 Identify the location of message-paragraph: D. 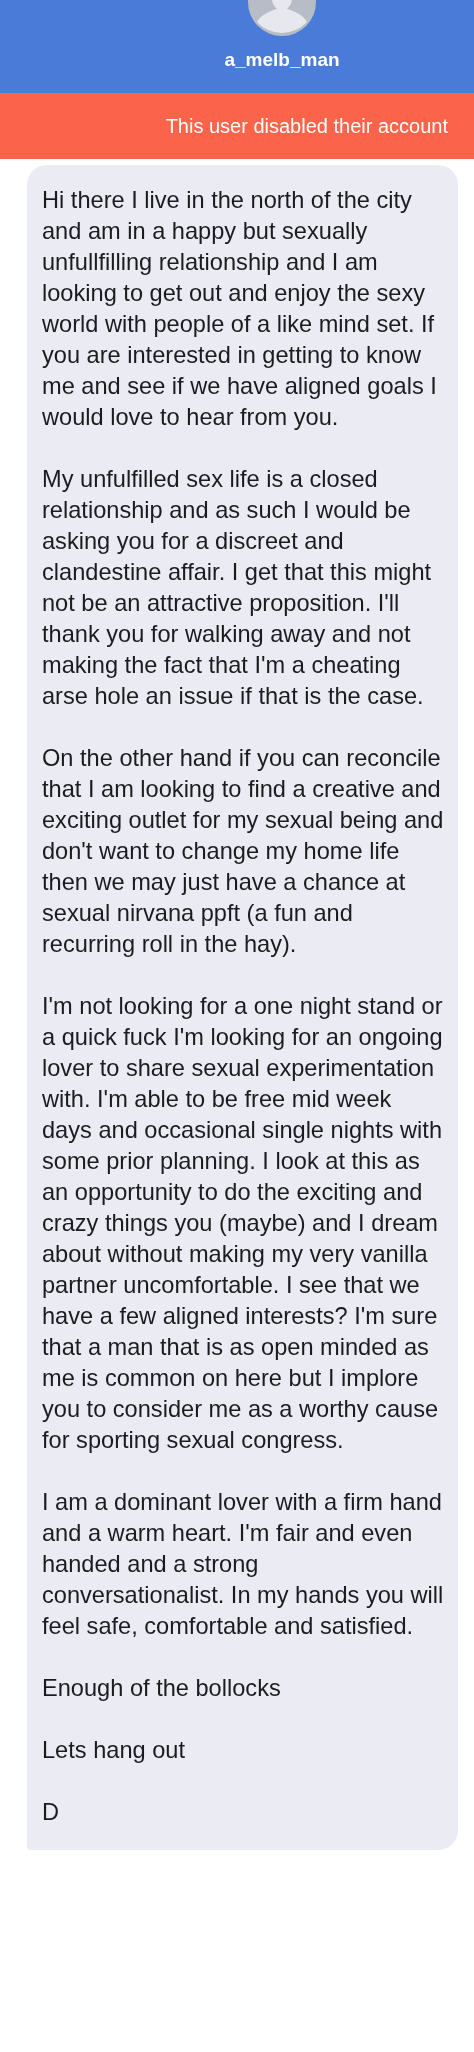
(51, 1812).